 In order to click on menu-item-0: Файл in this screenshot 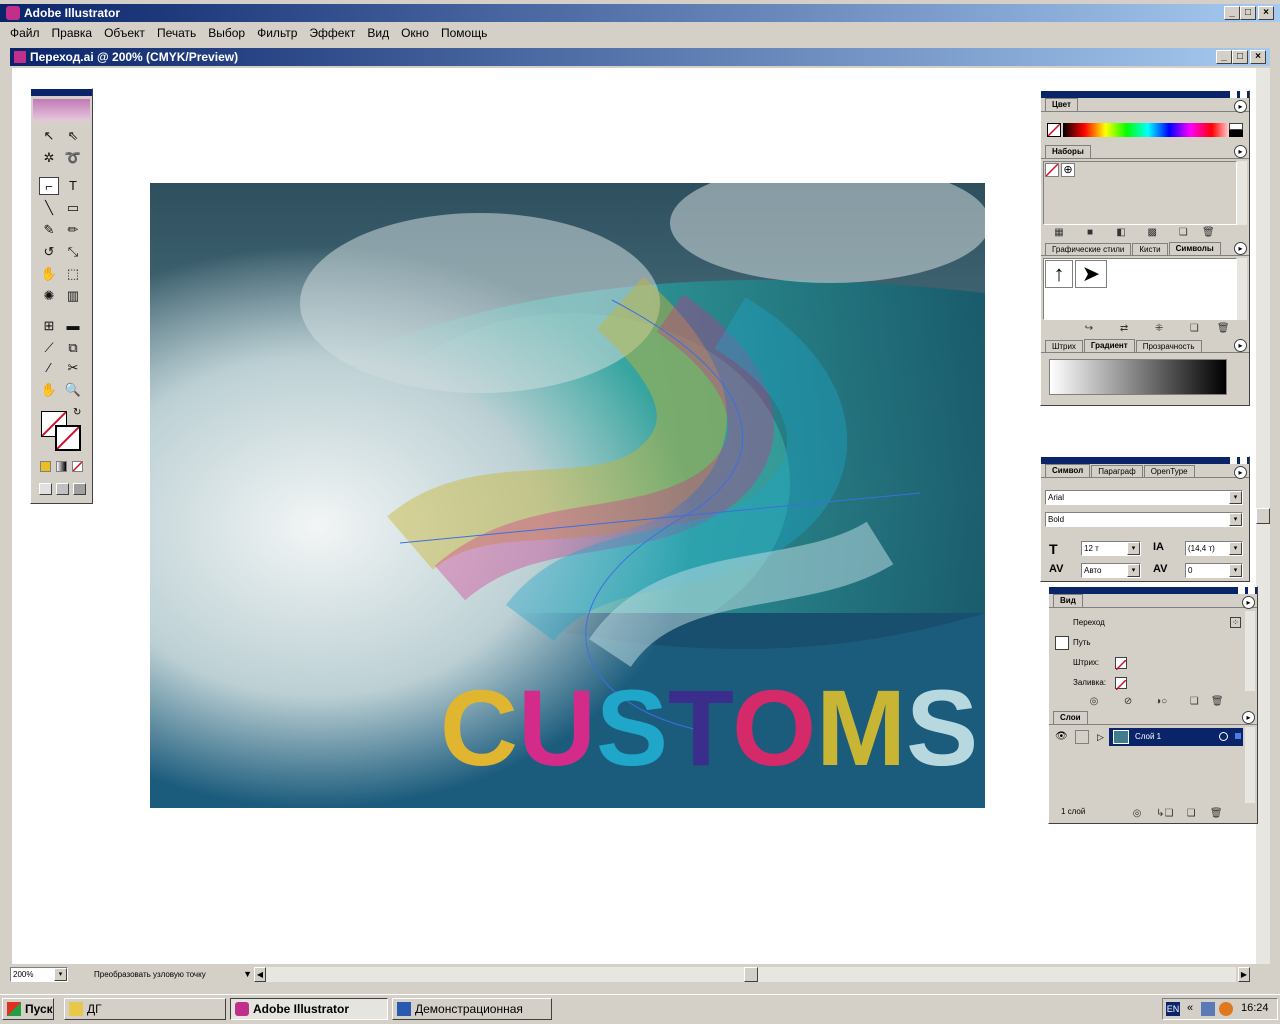, I will do `click(25, 33)`.